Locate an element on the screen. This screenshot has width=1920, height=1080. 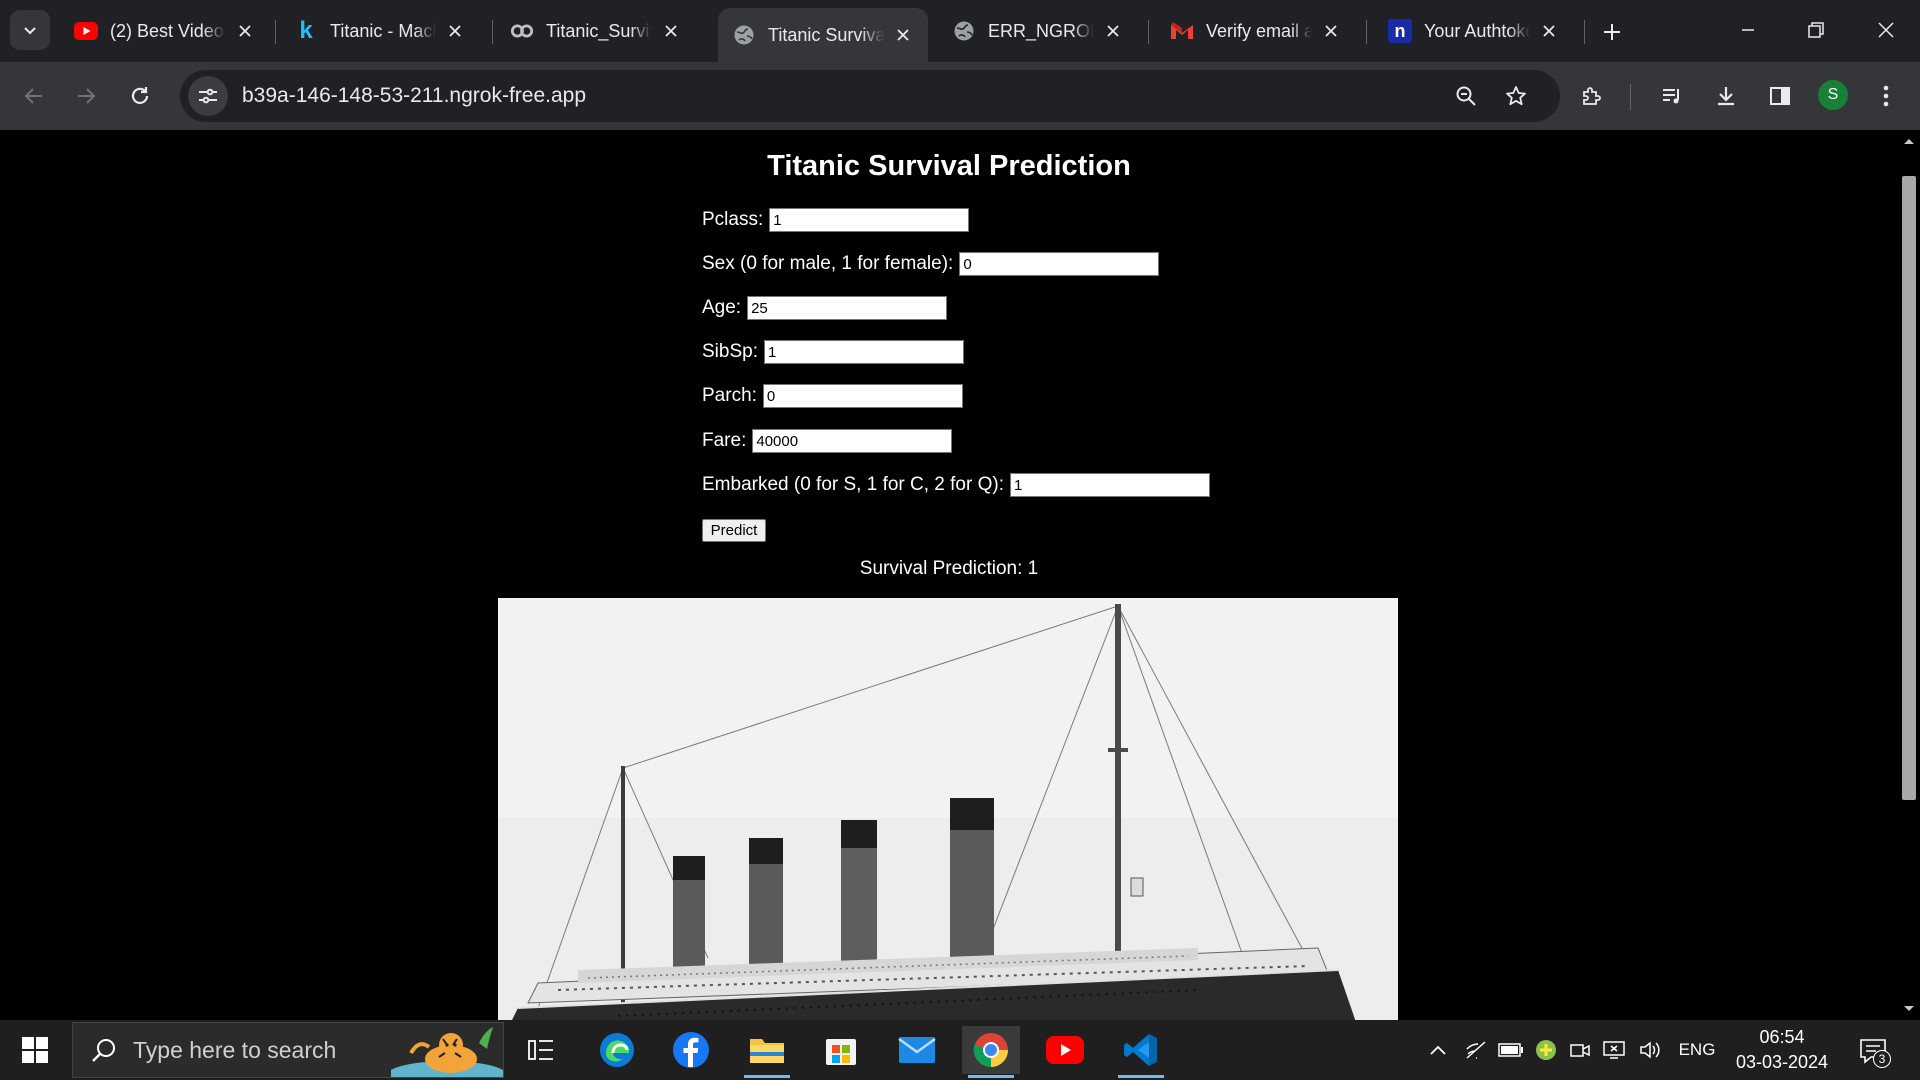
pclass-label: Pclass: is located at coordinates (733, 219).